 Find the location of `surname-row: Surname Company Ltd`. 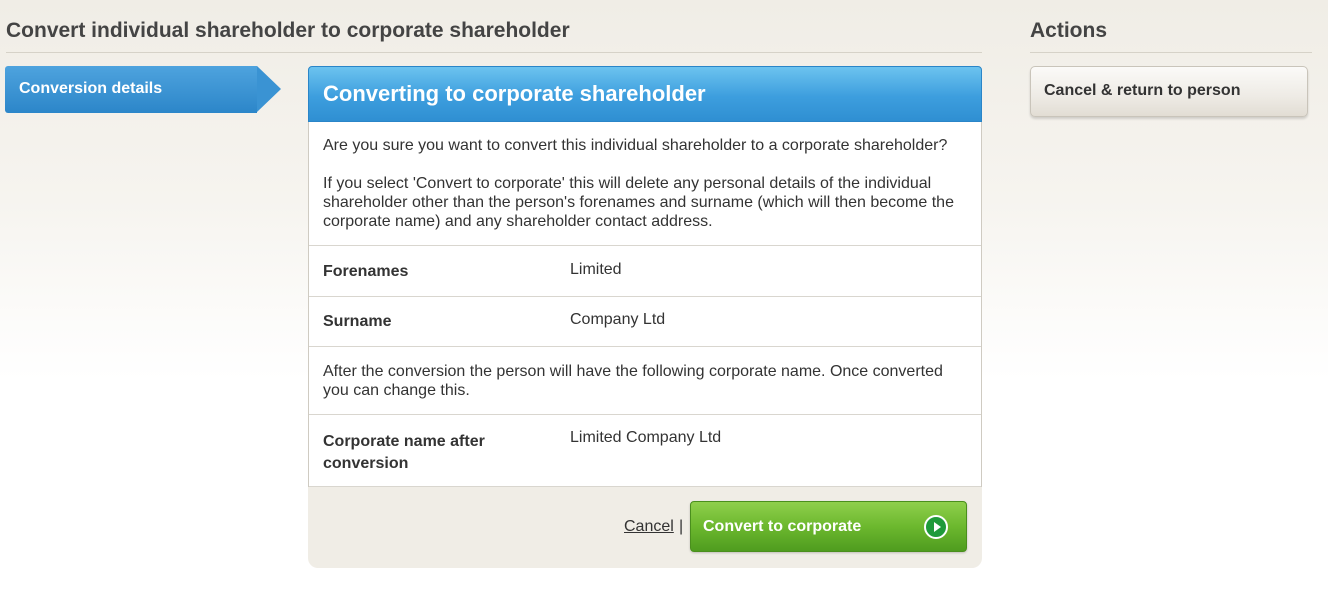

surname-row: Surname Company Ltd is located at coordinates (645, 322).